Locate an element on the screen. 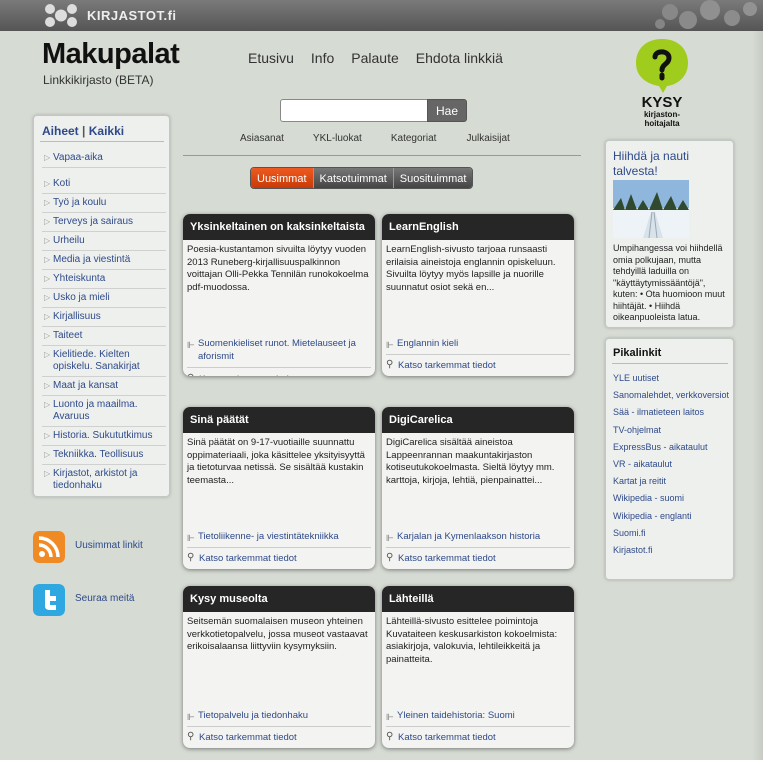 The image size is (763, 760). search-input is located at coordinates (354, 110).